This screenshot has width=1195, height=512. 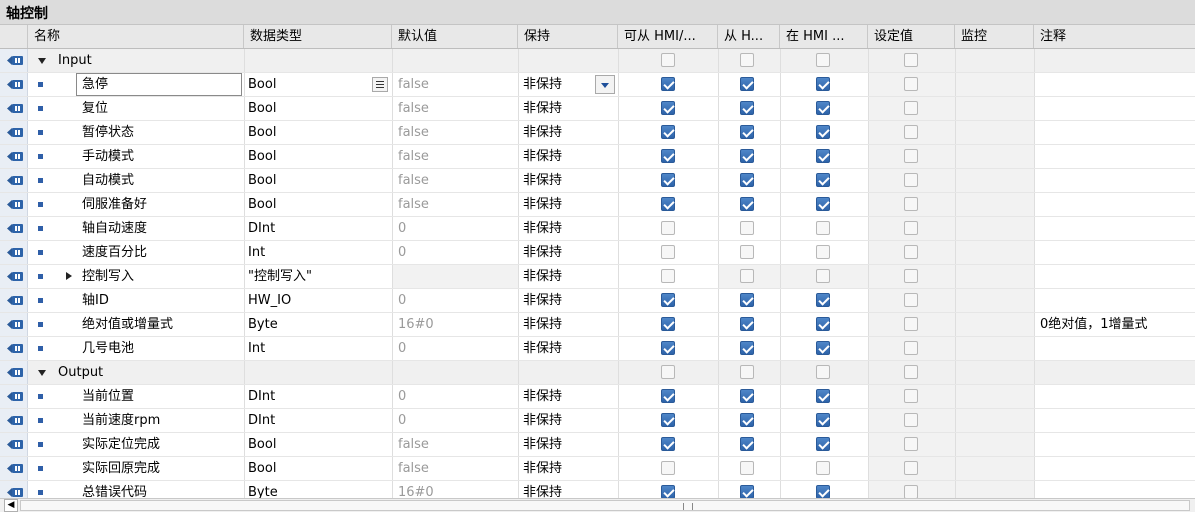 What do you see at coordinates (568, 36) in the screenshot?
I see `col-header-retain: 保持` at bounding box center [568, 36].